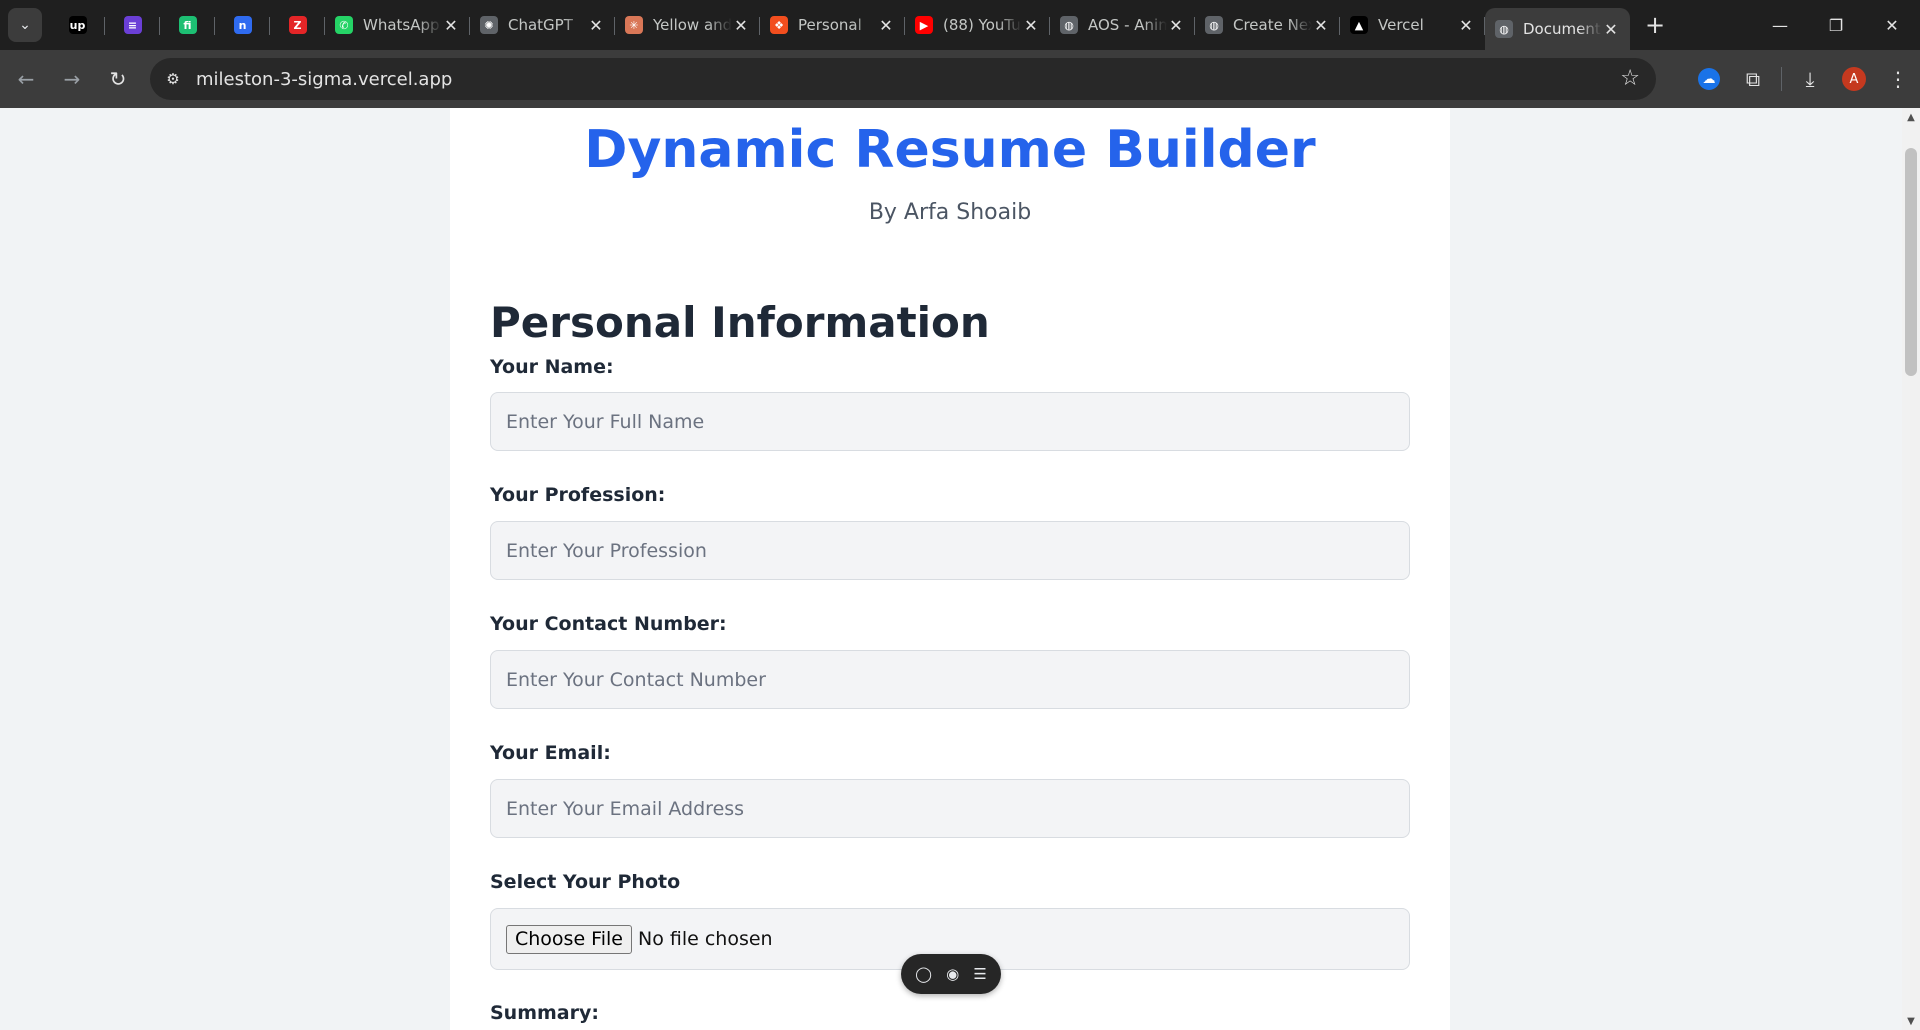 The height and width of the screenshot is (1030, 1920). I want to click on site-info-button: ⚙, so click(173, 79).